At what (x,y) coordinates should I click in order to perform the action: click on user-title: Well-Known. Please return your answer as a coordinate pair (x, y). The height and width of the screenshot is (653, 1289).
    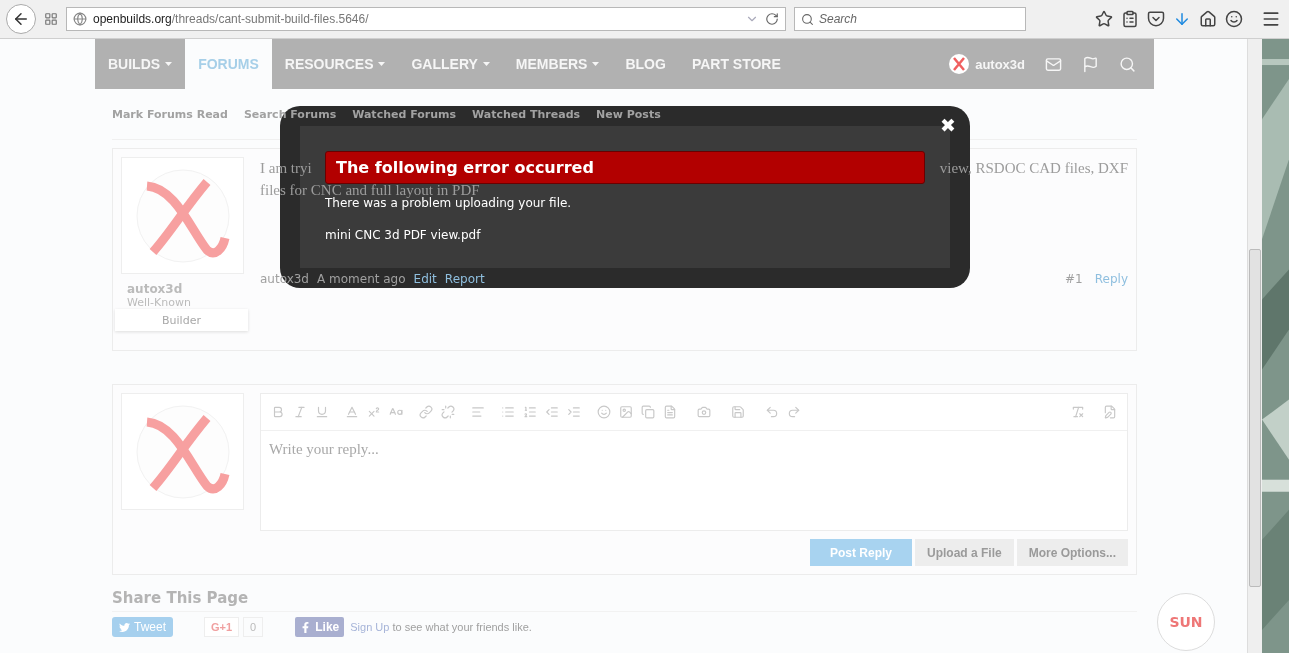
    Looking at the image, I should click on (159, 302).